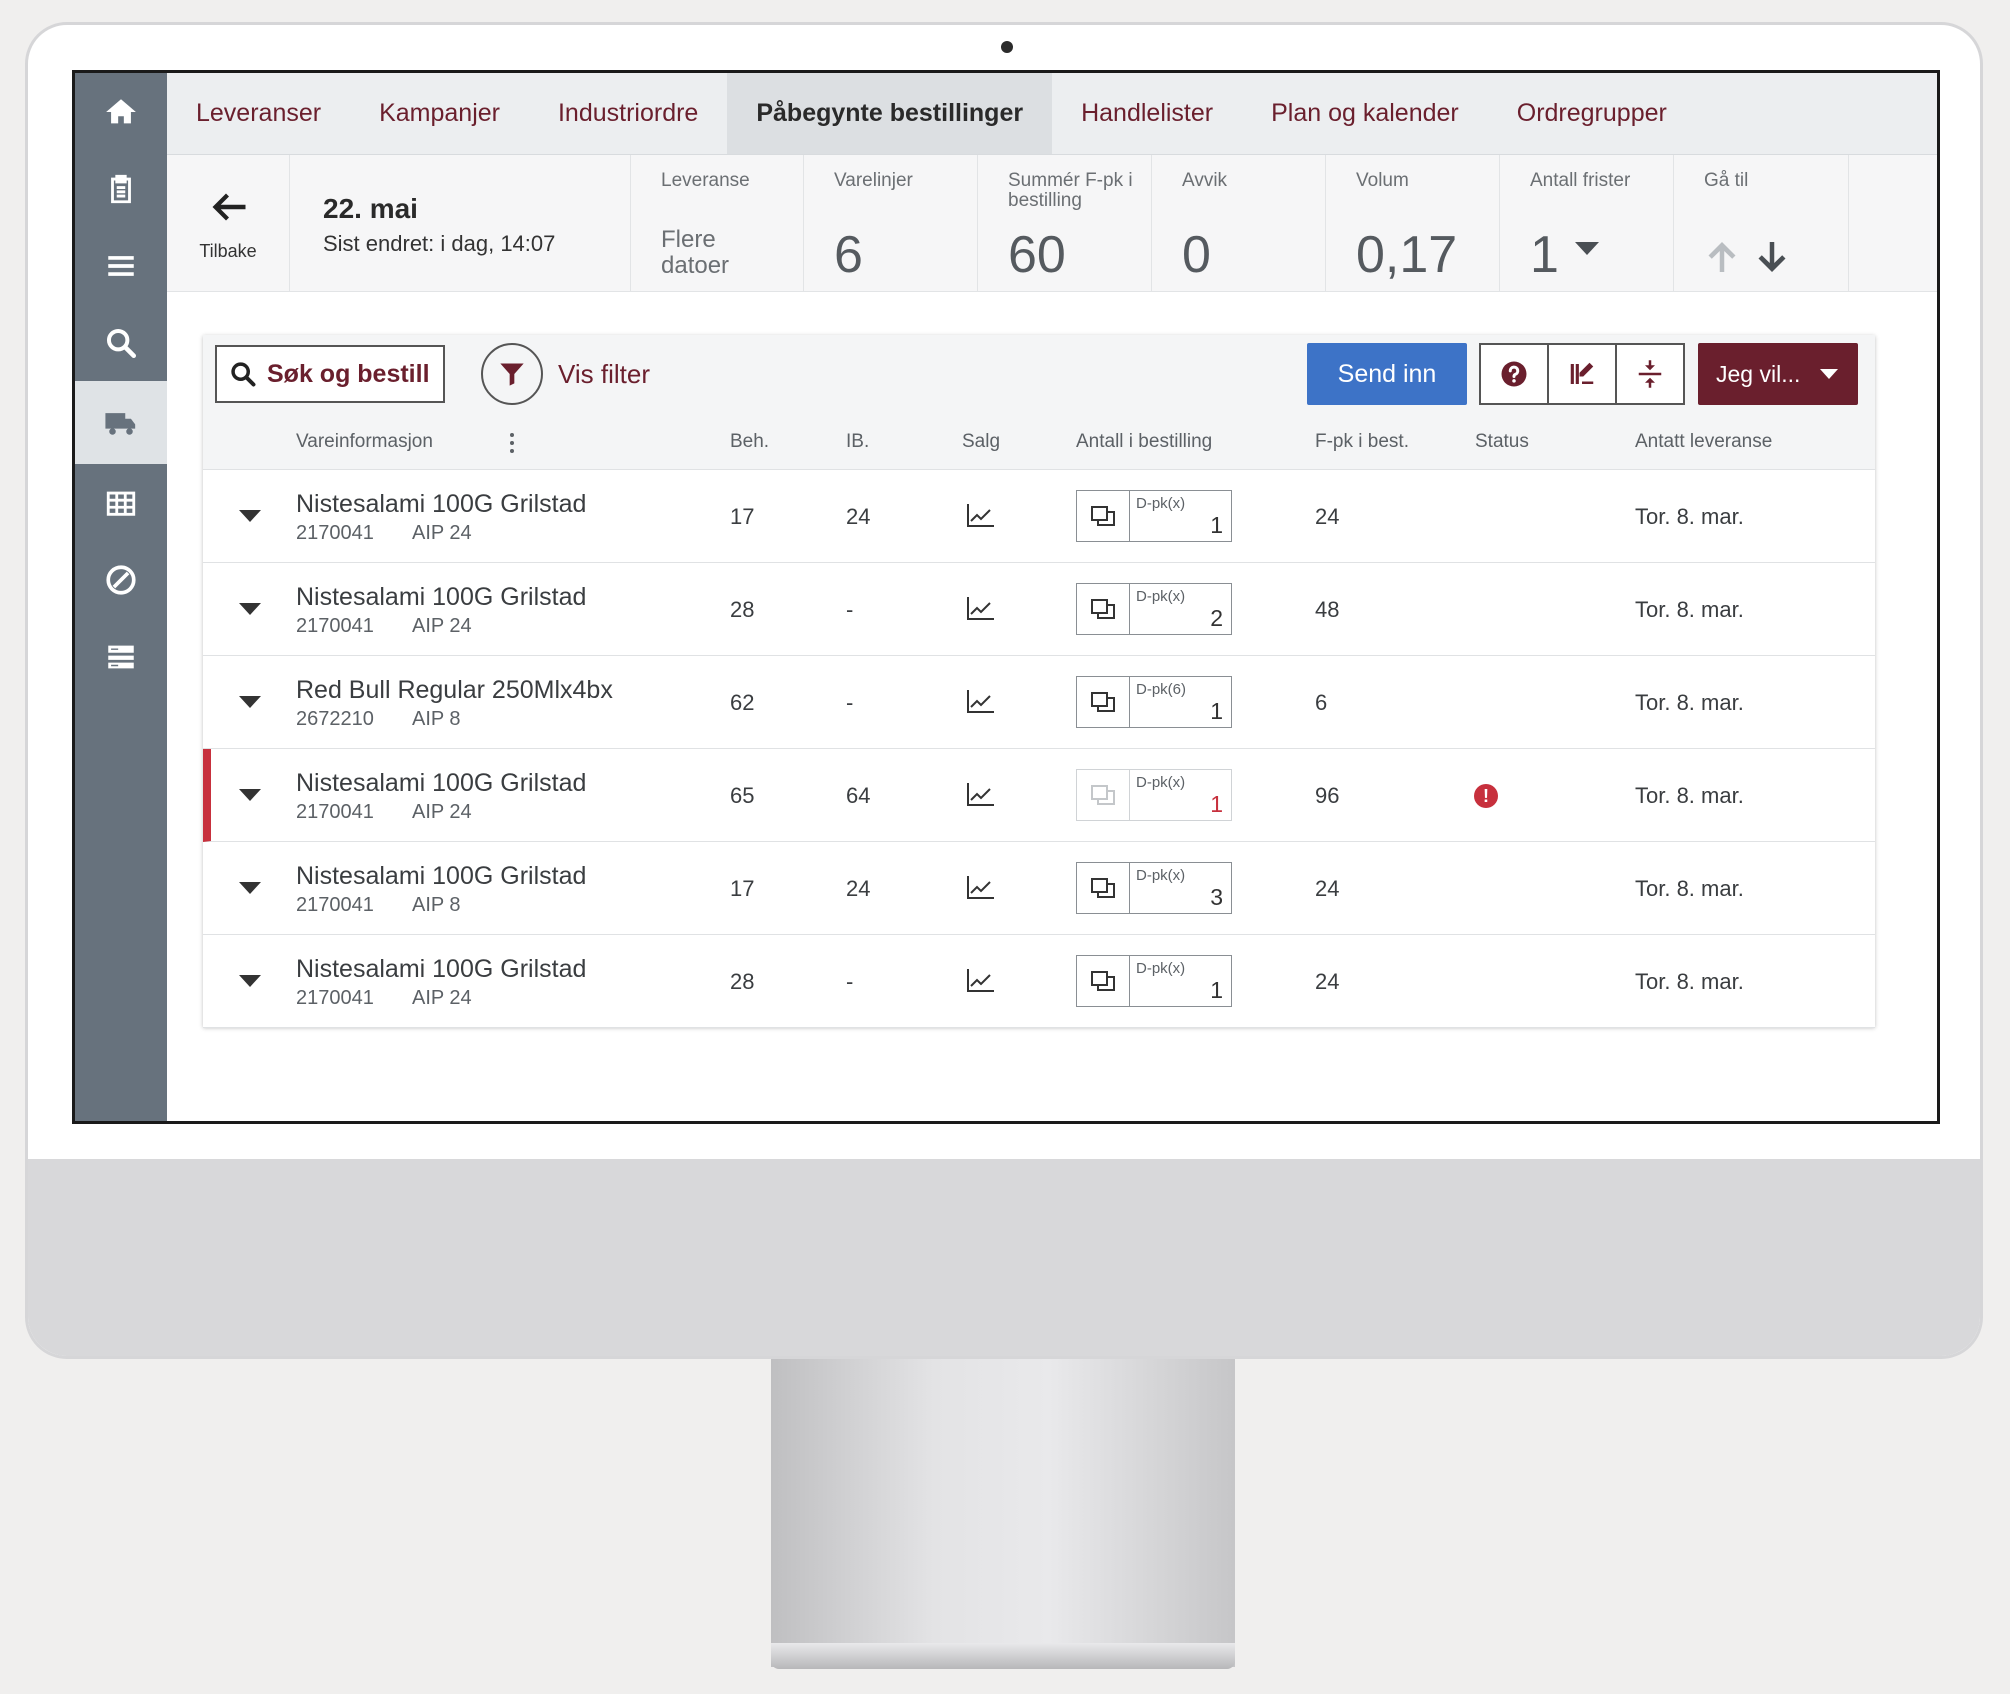  I want to click on search-icon, so click(243, 374).